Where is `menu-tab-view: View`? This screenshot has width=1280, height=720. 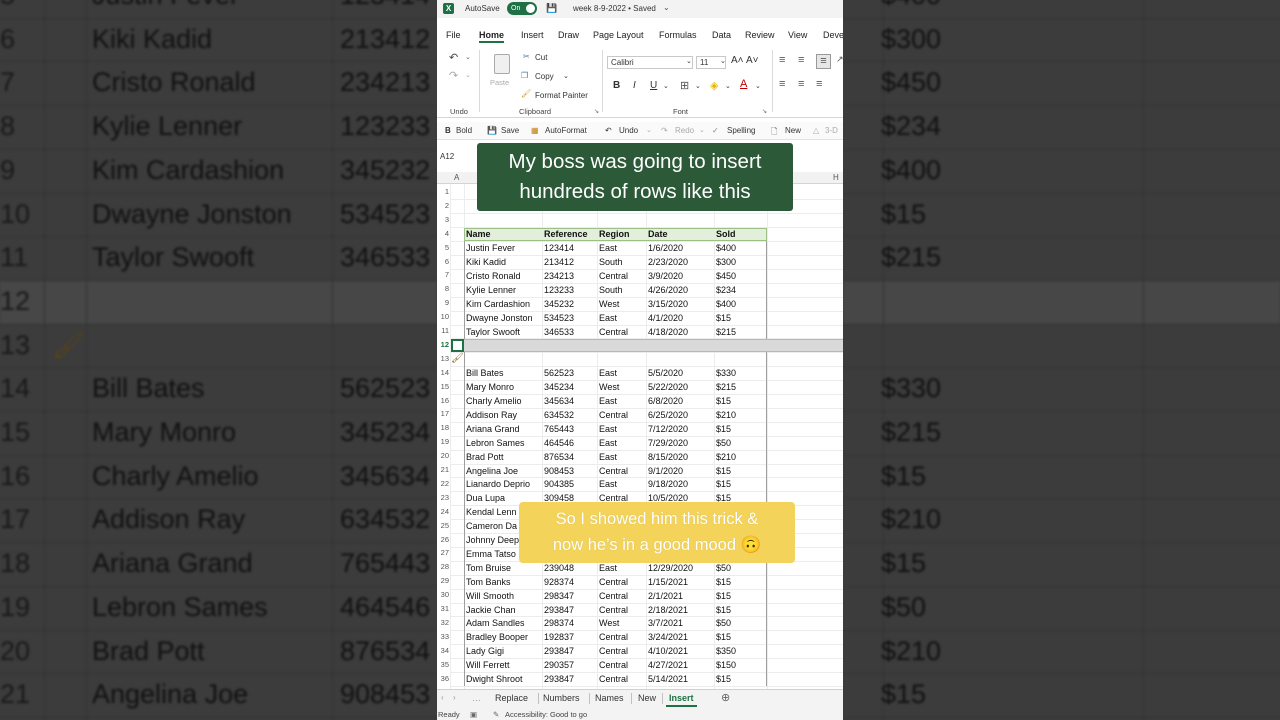
menu-tab-view: View is located at coordinates (797, 35).